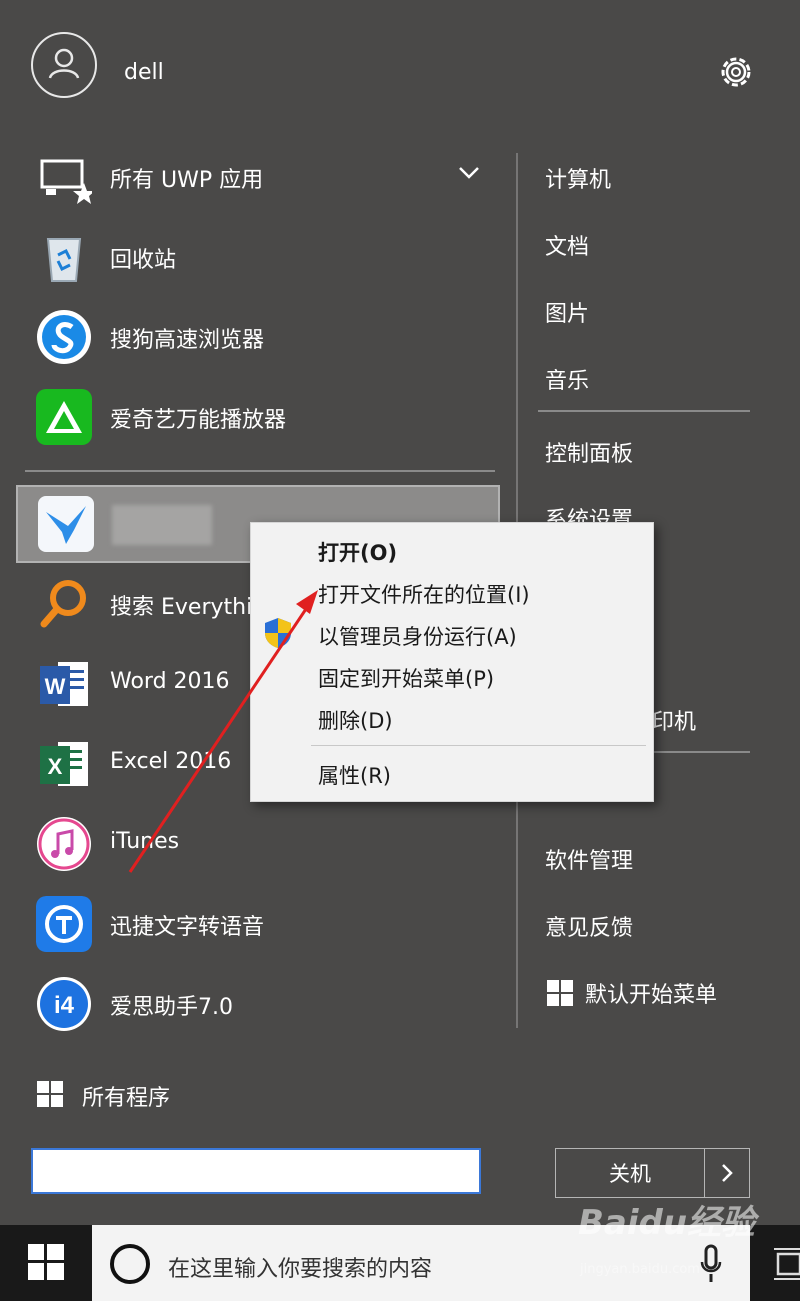 The width and height of the screenshot is (800, 1301). Describe the element at coordinates (256, 1171) in the screenshot. I see `start-search-input` at that location.